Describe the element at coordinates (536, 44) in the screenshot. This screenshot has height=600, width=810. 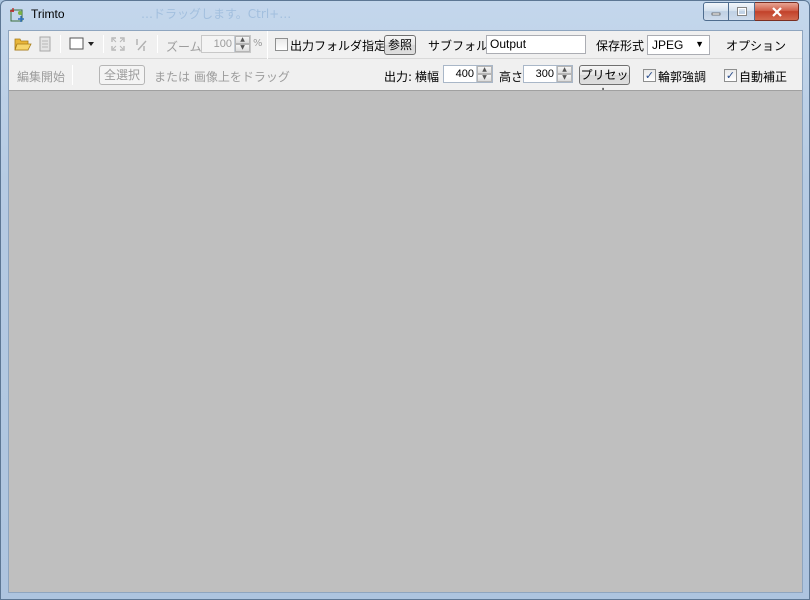
I see `subfolder-input: Output` at that location.